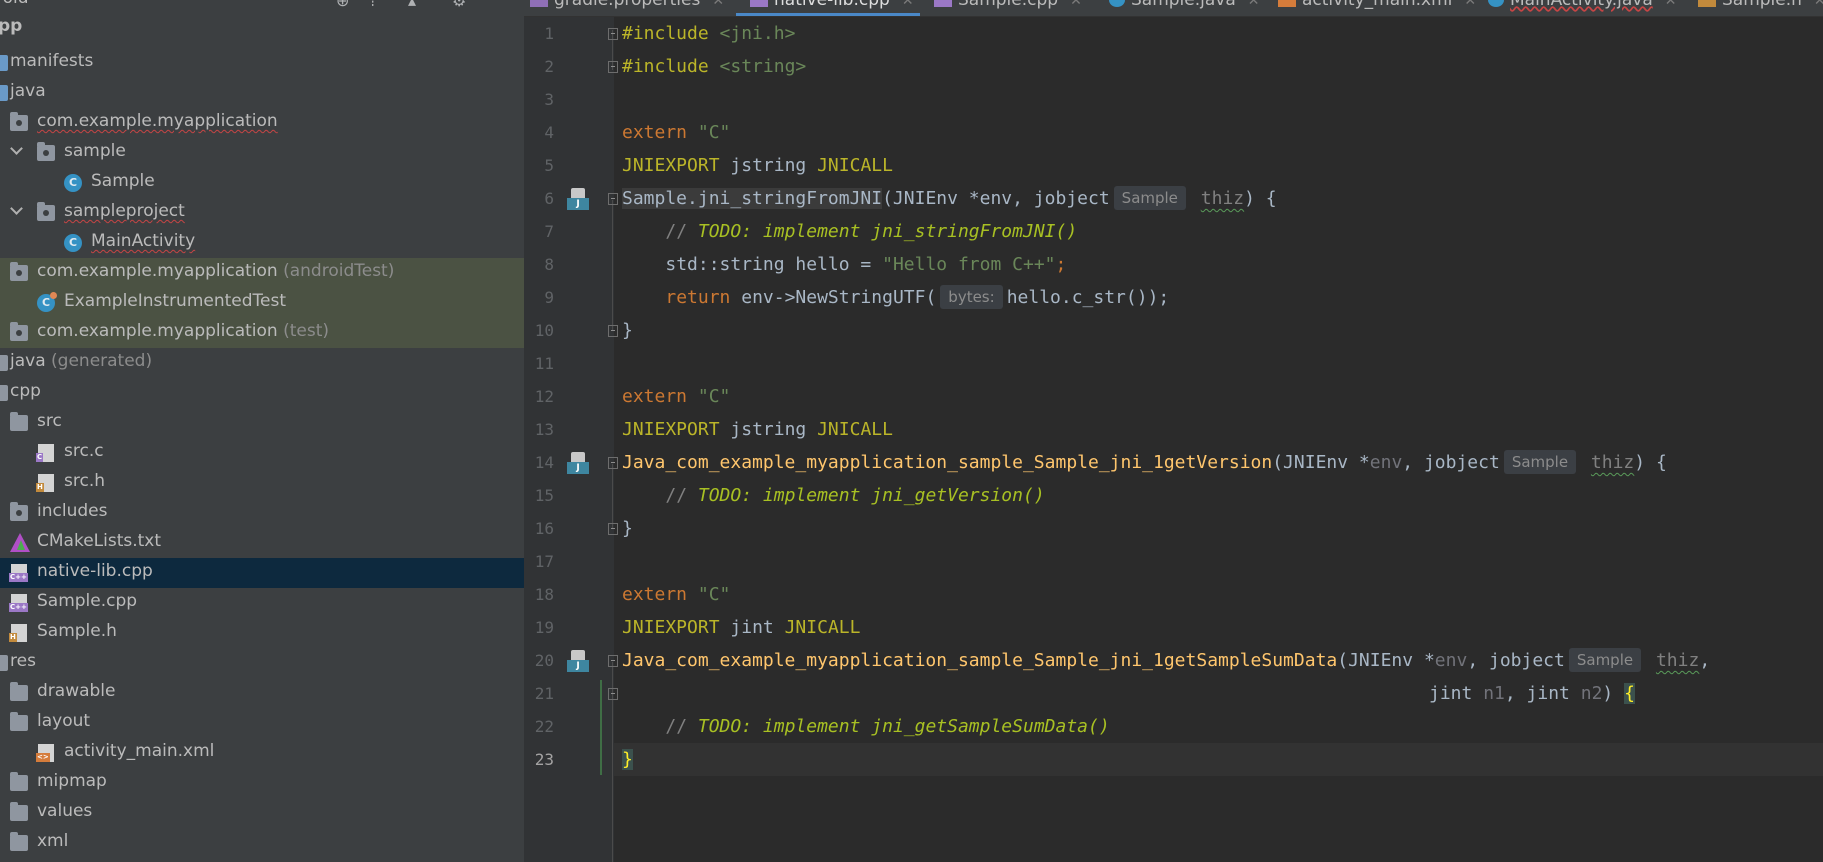 The height and width of the screenshot is (862, 1823). Describe the element at coordinates (262, 603) in the screenshot. I see `tree-item-sample-cpp: C++ Sample.cpp` at that location.